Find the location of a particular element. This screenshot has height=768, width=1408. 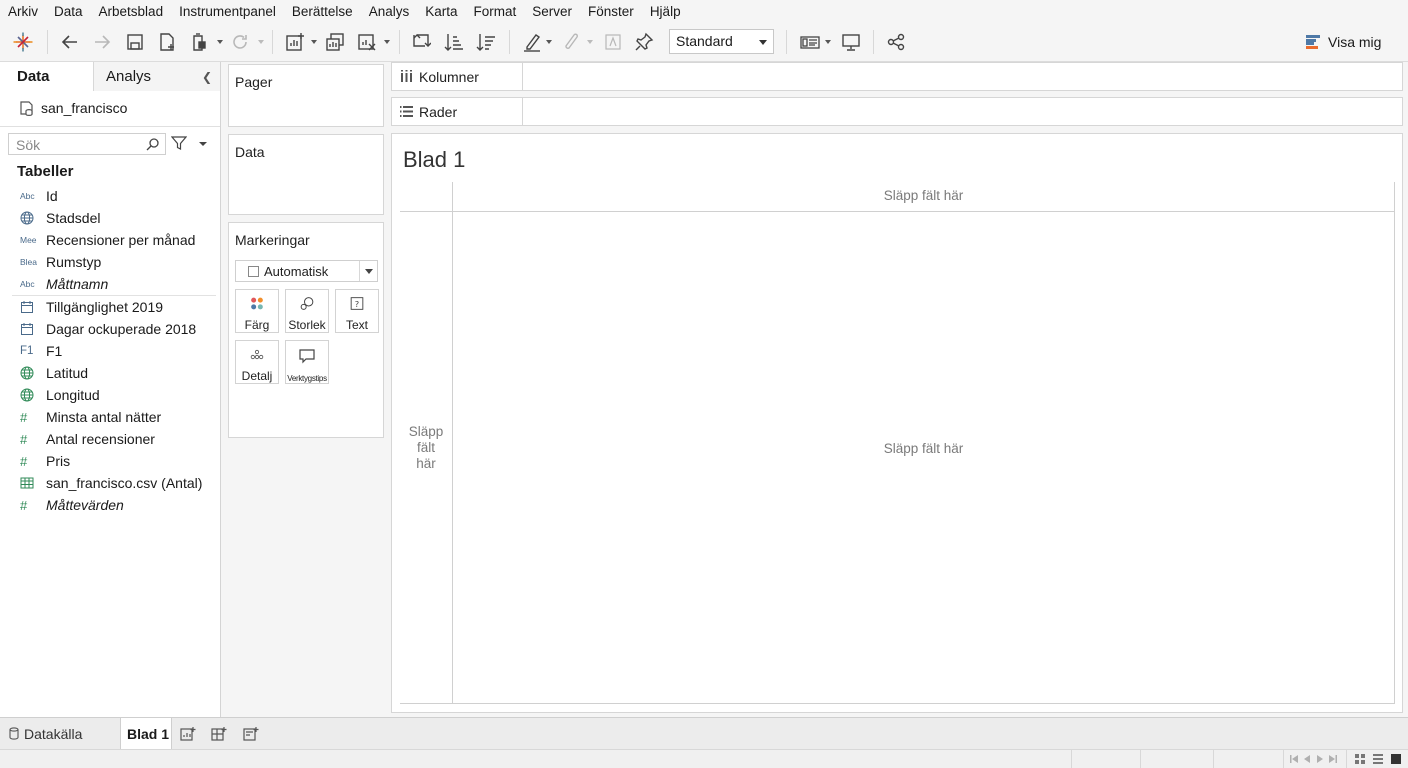

group-members-icon is located at coordinates (570, 42).